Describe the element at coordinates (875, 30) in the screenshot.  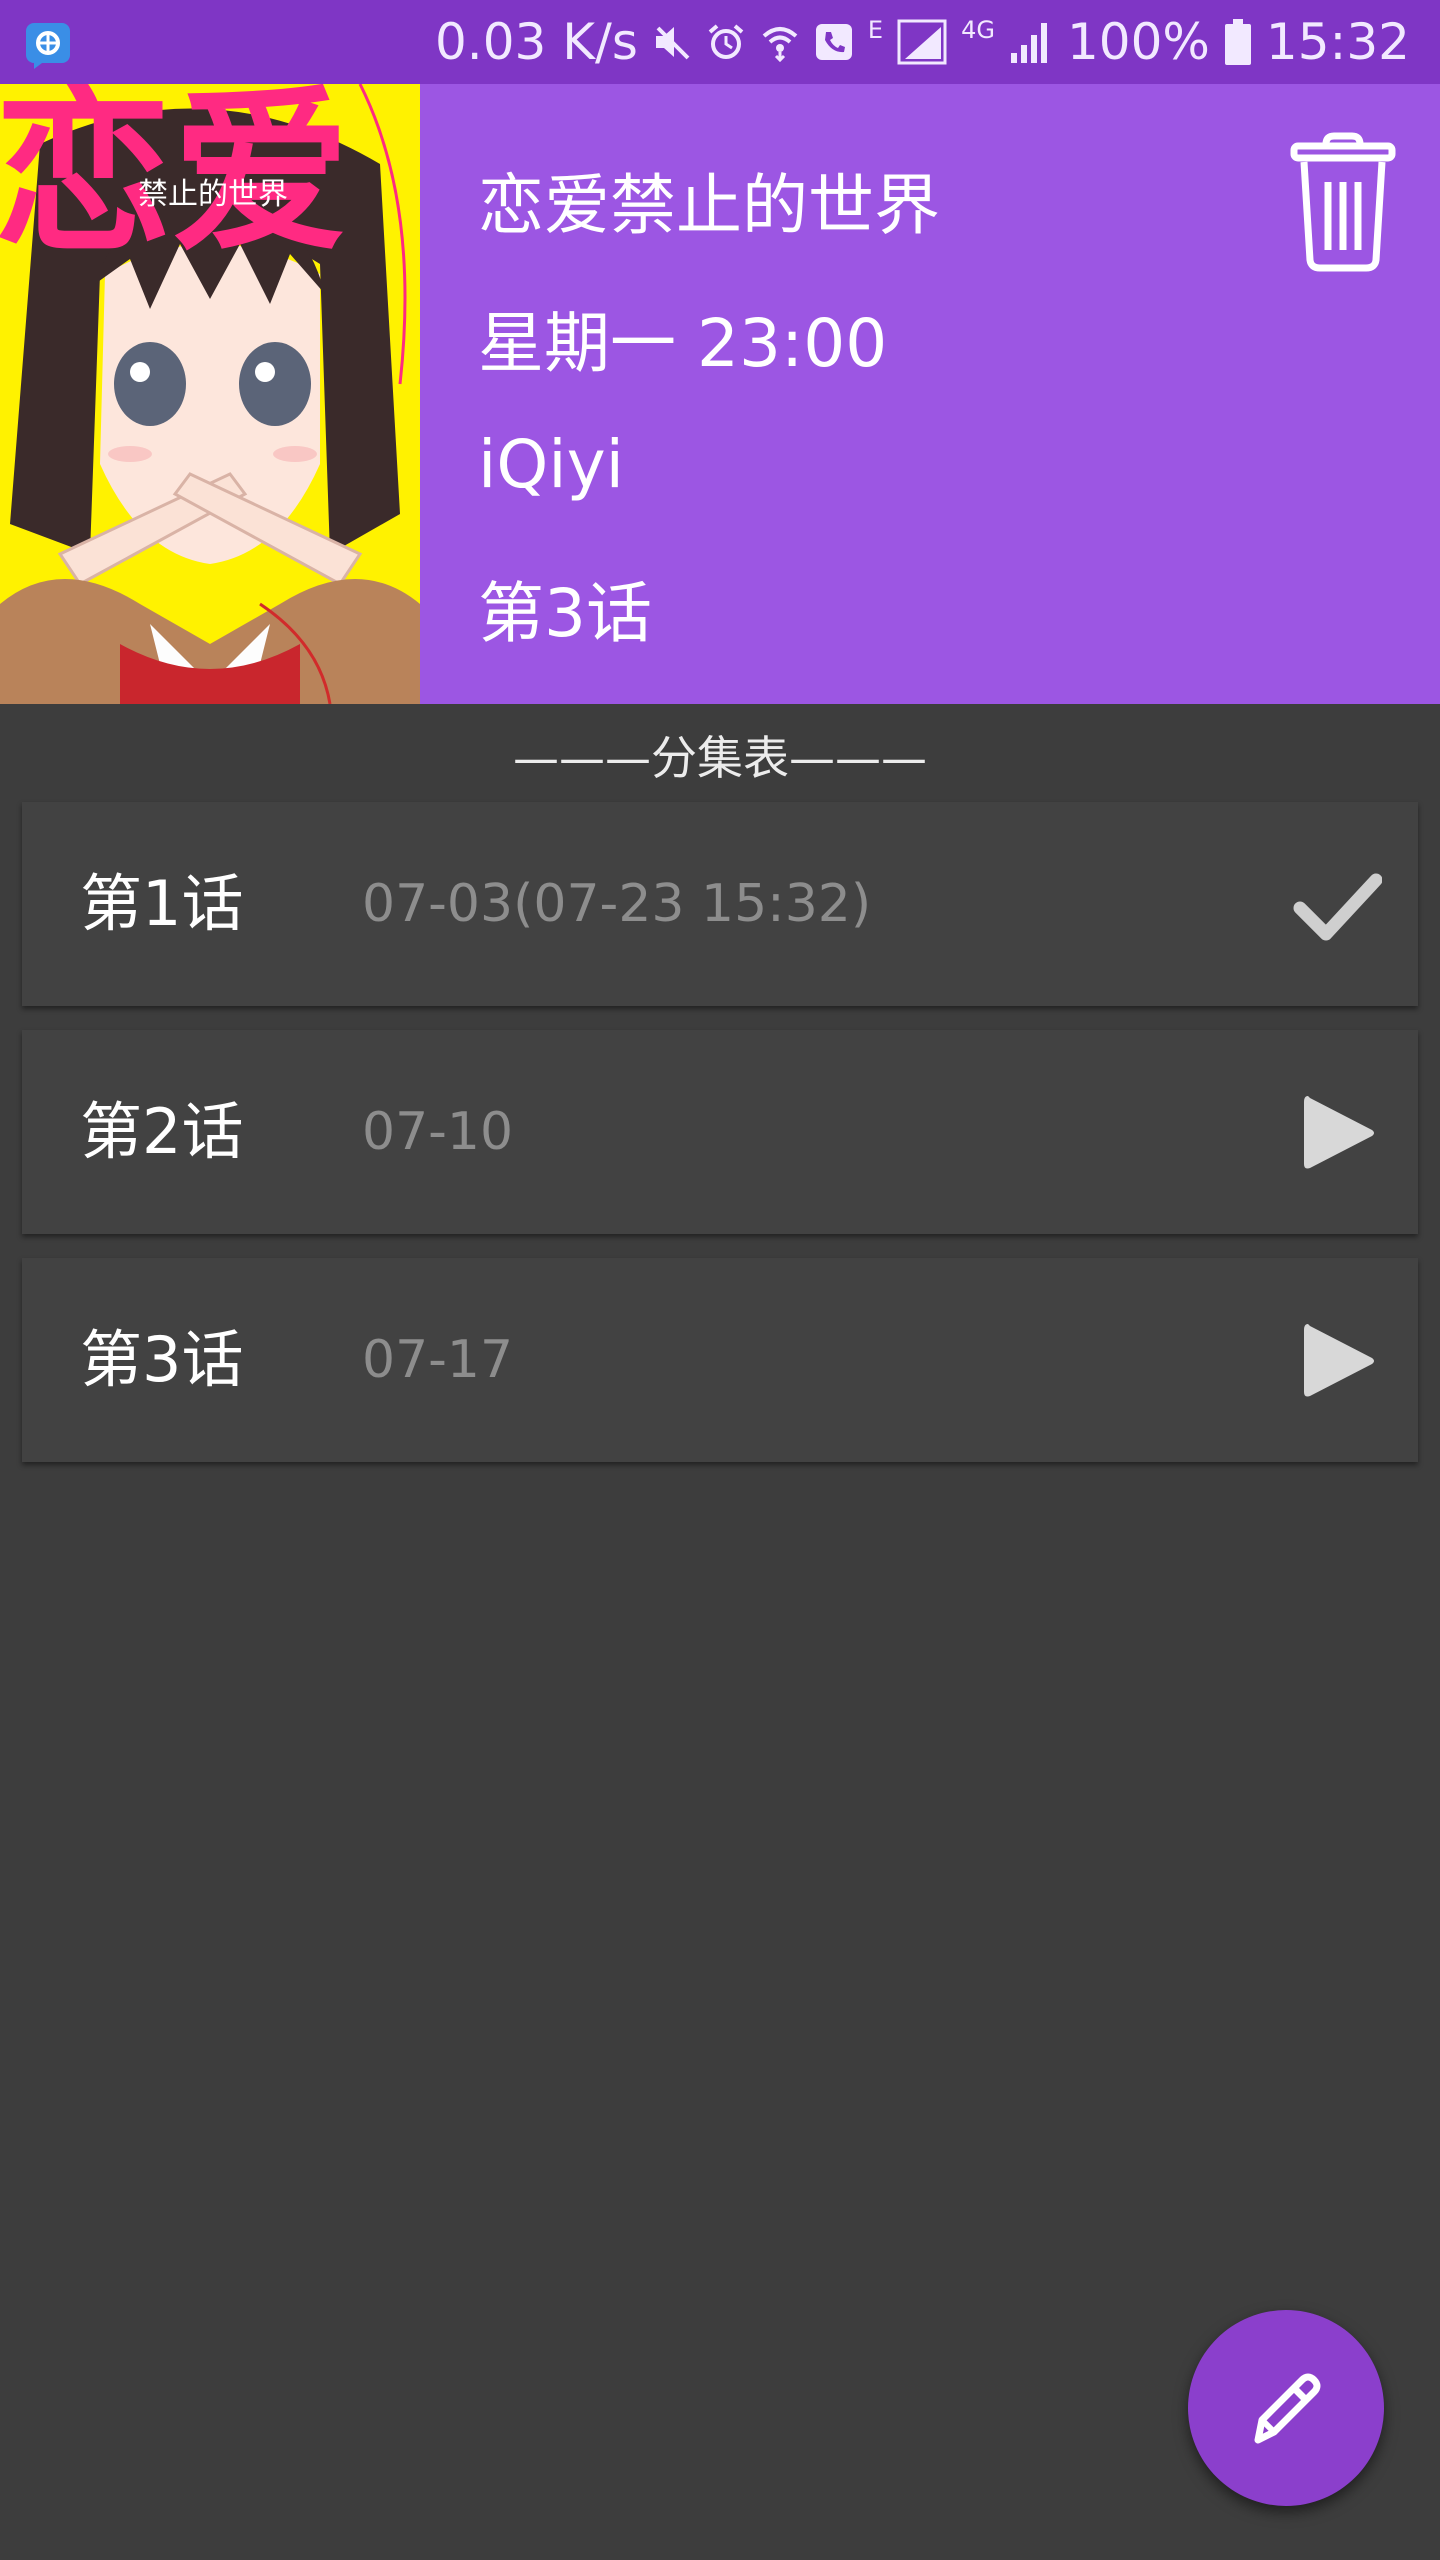
I see `network-e: E` at that location.